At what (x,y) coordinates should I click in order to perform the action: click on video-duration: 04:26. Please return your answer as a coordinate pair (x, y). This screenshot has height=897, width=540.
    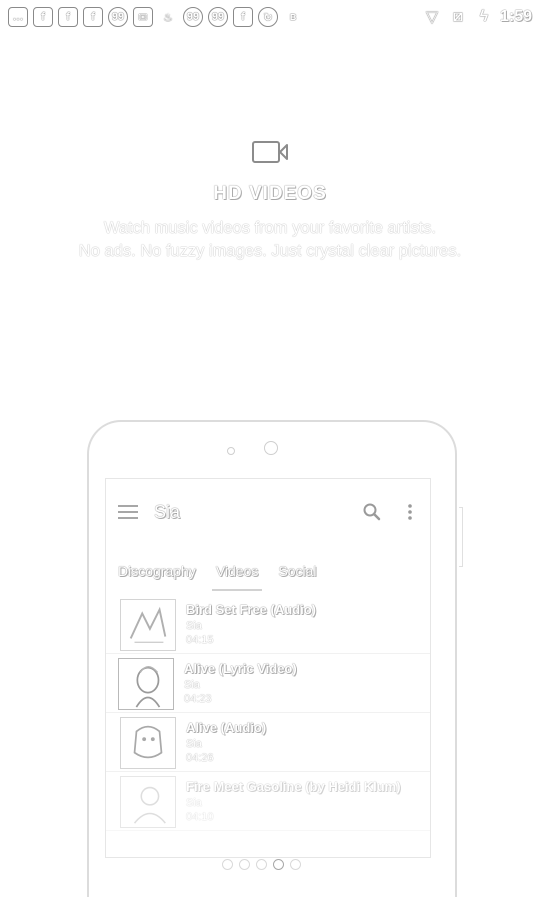
    Looking at the image, I should click on (200, 758).